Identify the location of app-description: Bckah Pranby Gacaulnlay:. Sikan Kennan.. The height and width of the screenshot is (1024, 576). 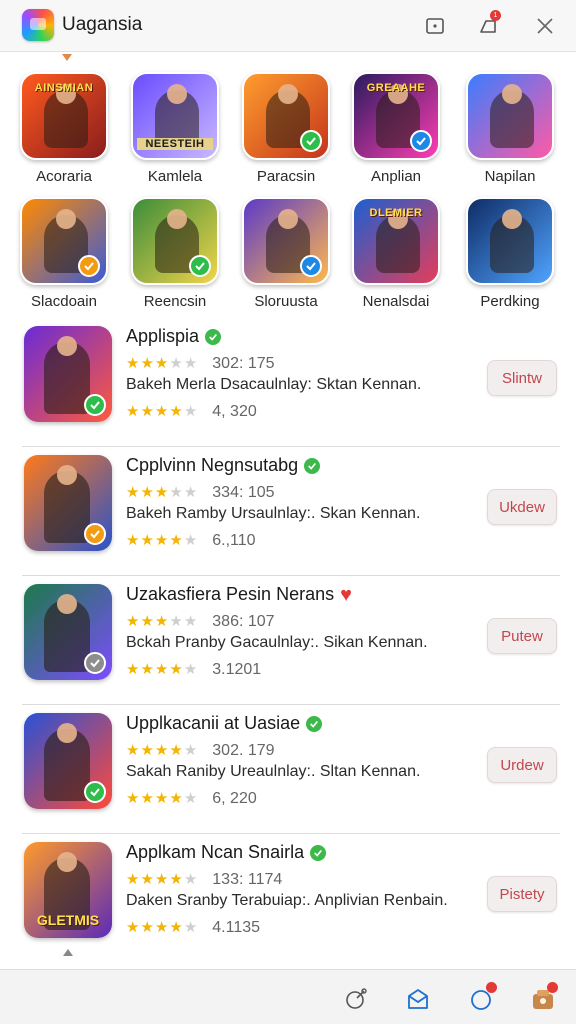
(277, 642).